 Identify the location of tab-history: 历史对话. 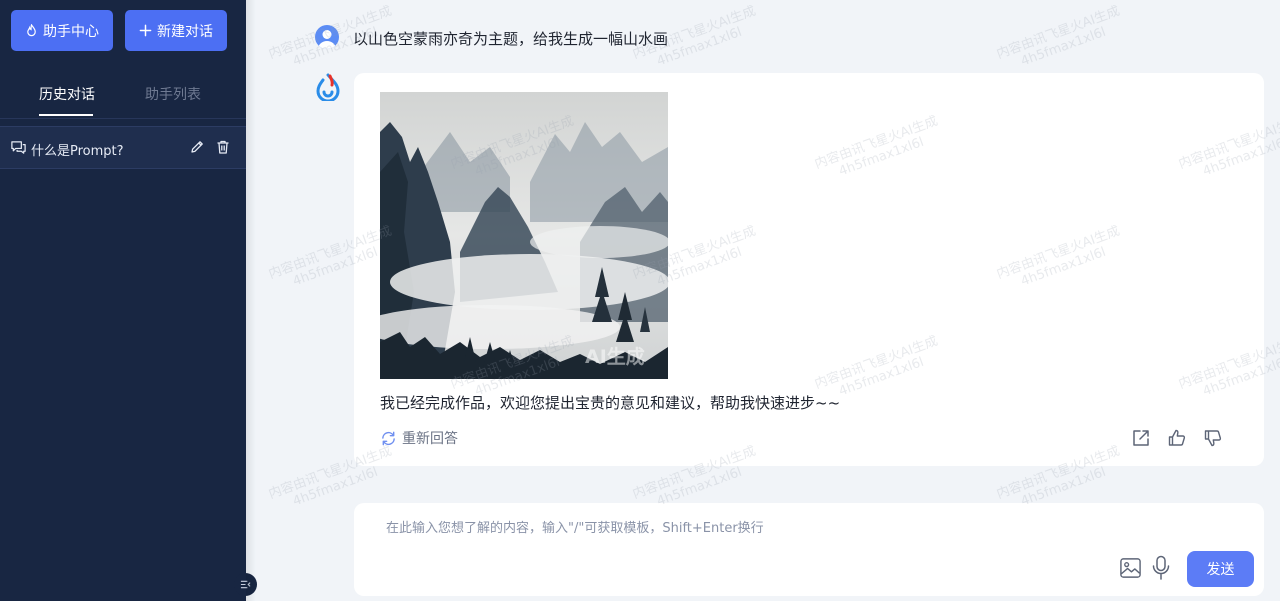
(67, 94).